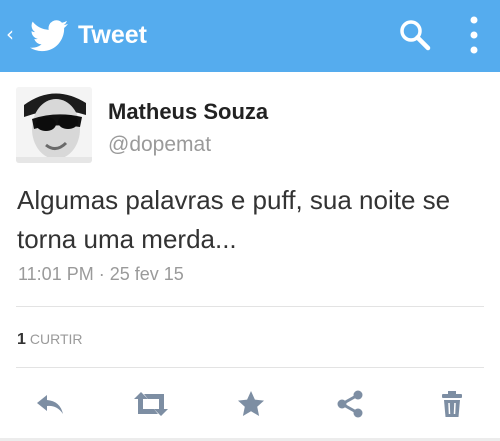  What do you see at coordinates (350, 404) in the screenshot?
I see `share-icon` at bounding box center [350, 404].